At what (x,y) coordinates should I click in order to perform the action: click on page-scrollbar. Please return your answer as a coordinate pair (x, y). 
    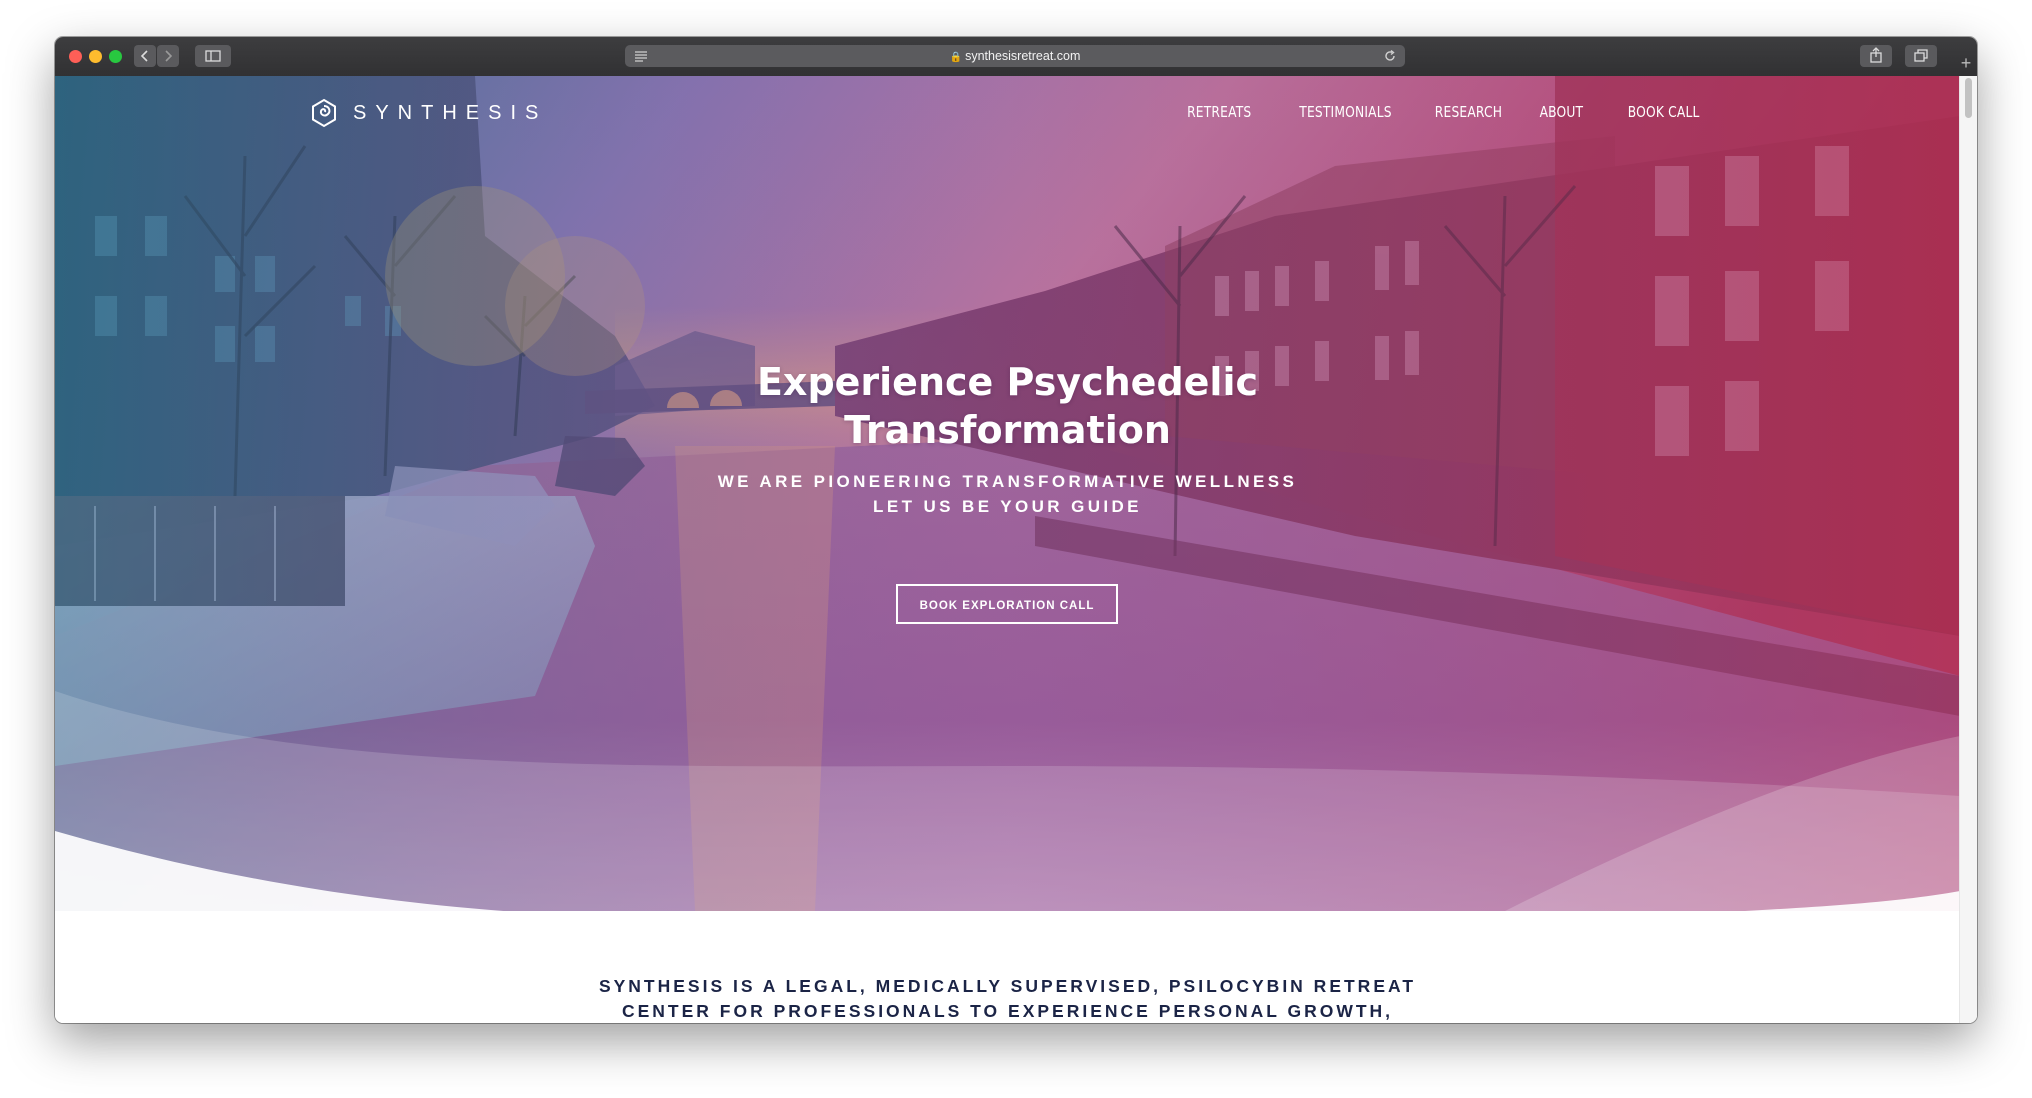
    Looking at the image, I should click on (1968, 549).